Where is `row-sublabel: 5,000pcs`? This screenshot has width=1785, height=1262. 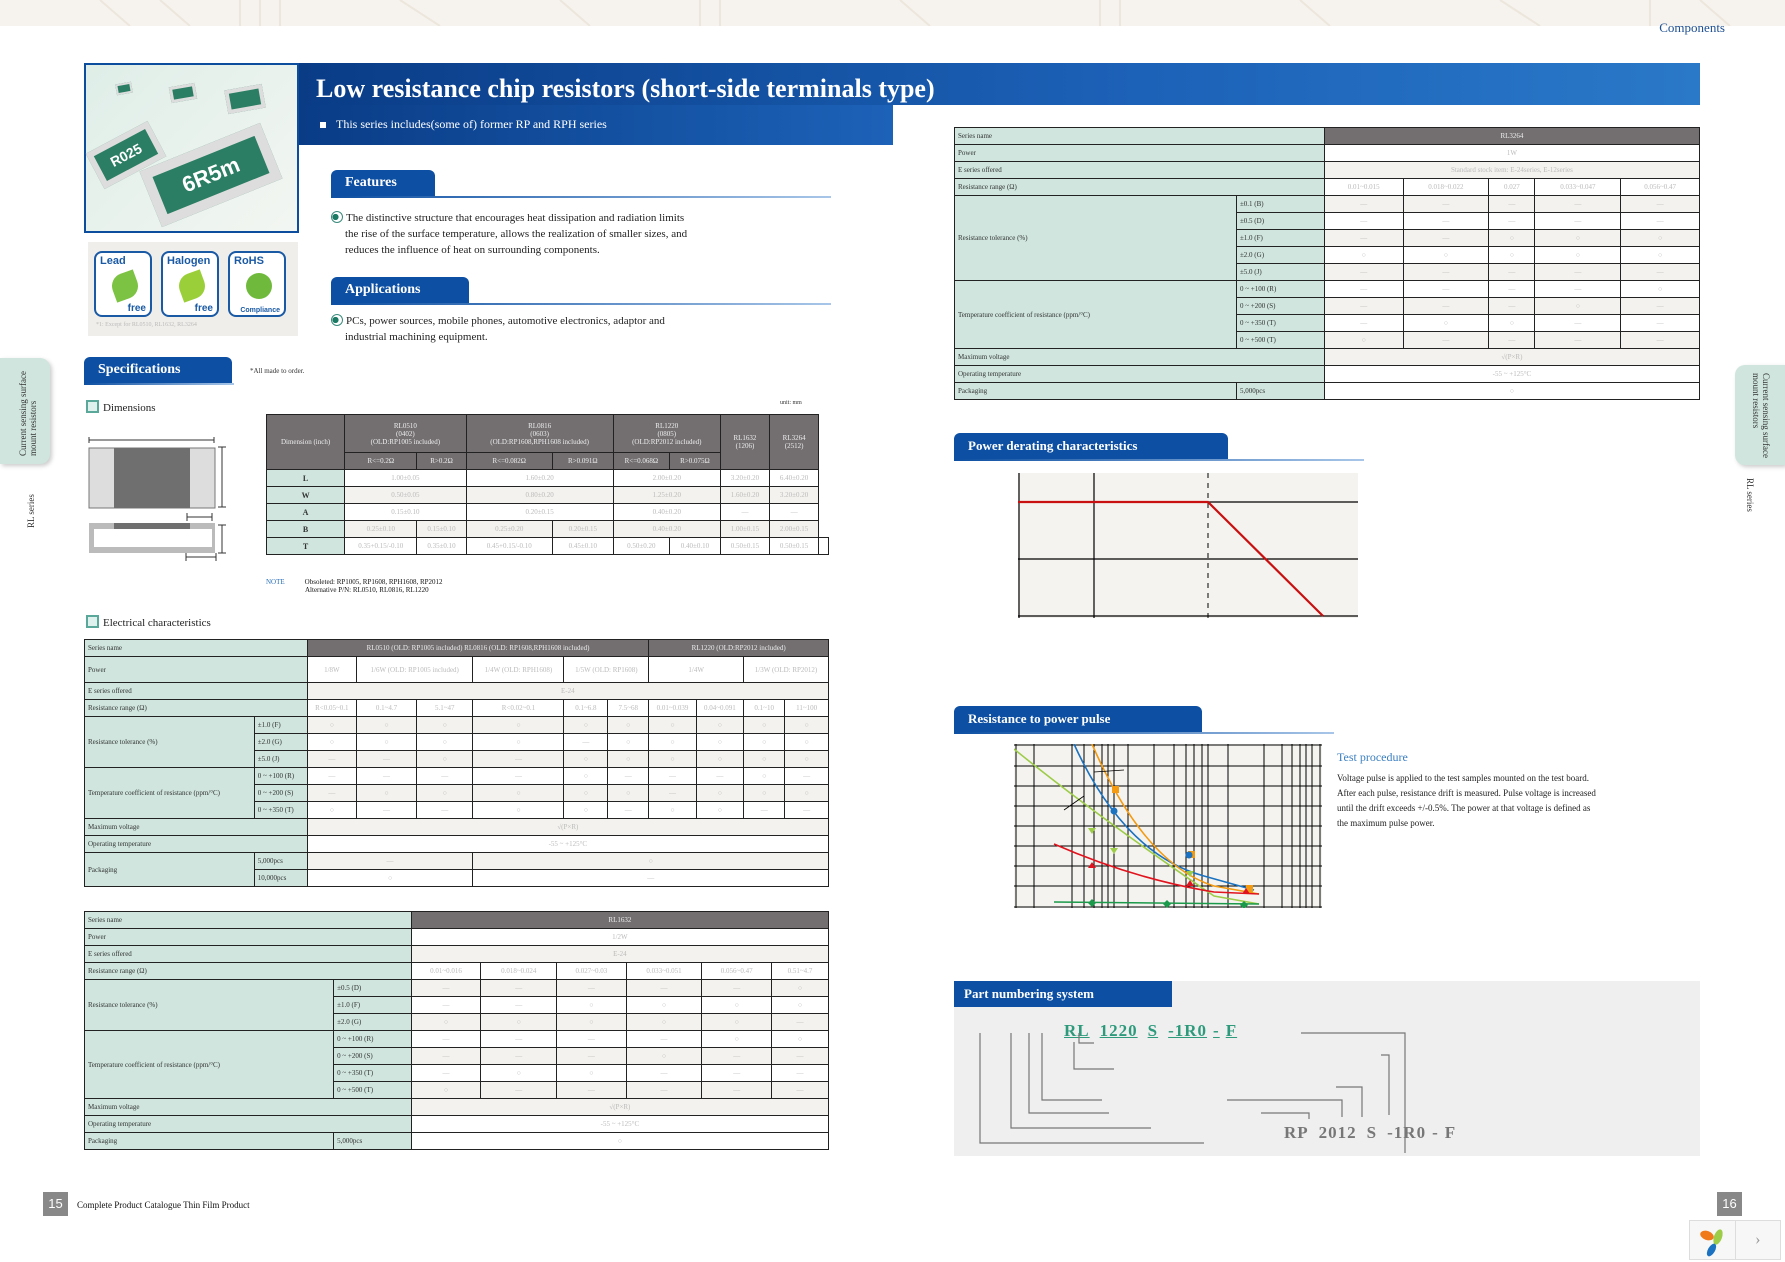 row-sublabel: 5,000pcs is located at coordinates (372, 1141).